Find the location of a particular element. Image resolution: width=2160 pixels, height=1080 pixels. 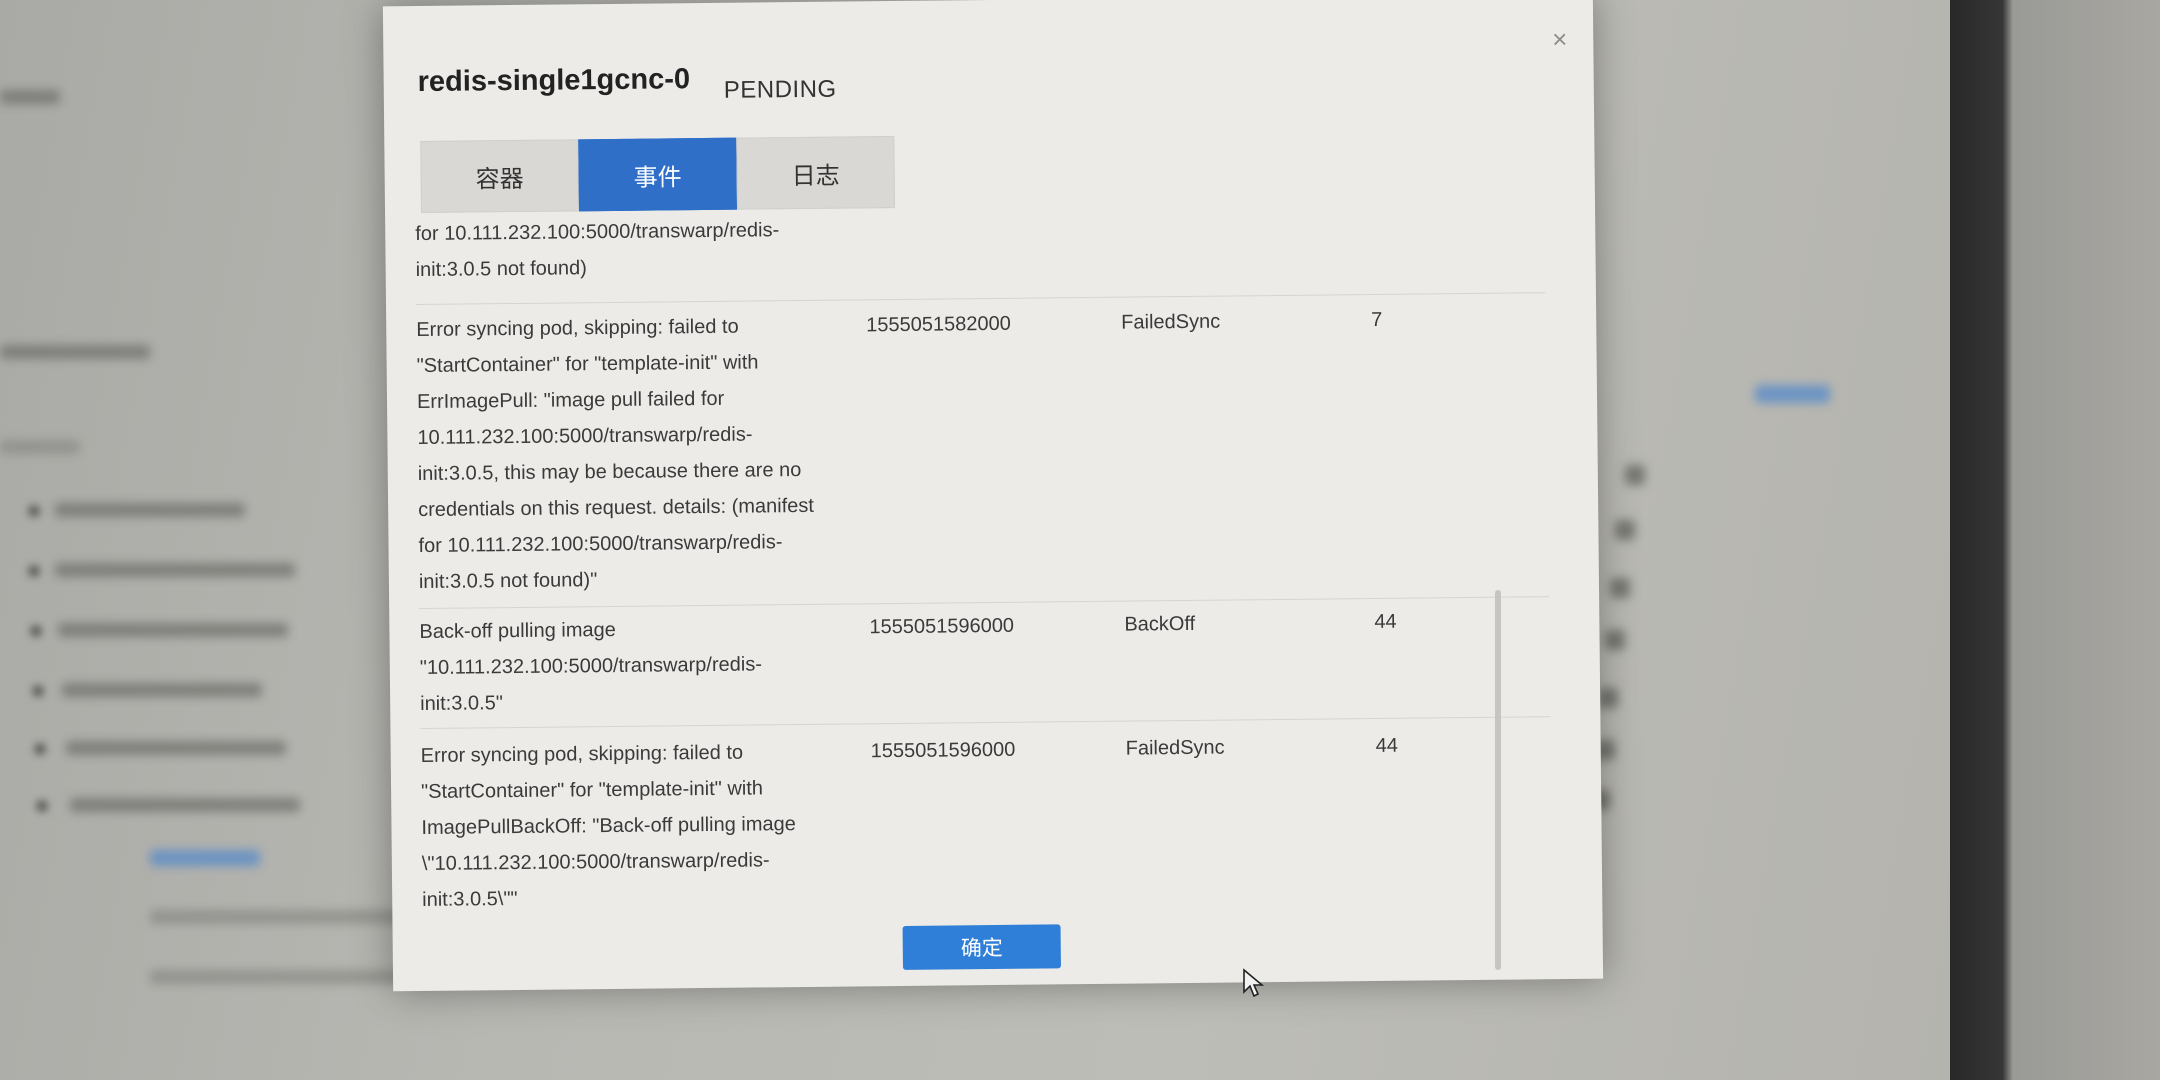

event-time: 1555051582000 is located at coordinates (938, 324).